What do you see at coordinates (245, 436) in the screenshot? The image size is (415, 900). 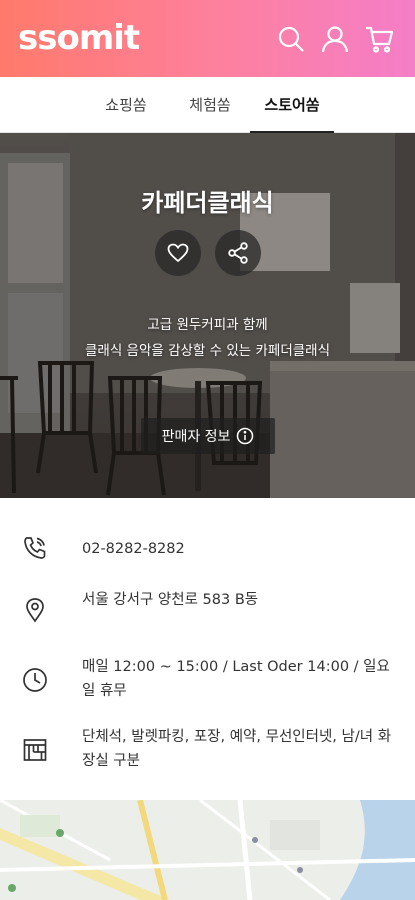 I see `info-icon` at bounding box center [245, 436].